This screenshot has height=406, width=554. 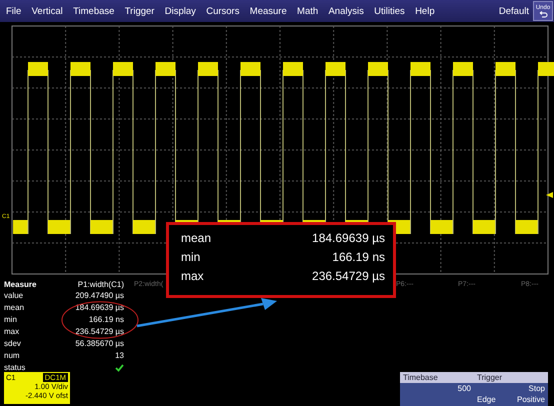 What do you see at coordinates (223, 11) in the screenshot?
I see `menu-item: Cursors` at bounding box center [223, 11].